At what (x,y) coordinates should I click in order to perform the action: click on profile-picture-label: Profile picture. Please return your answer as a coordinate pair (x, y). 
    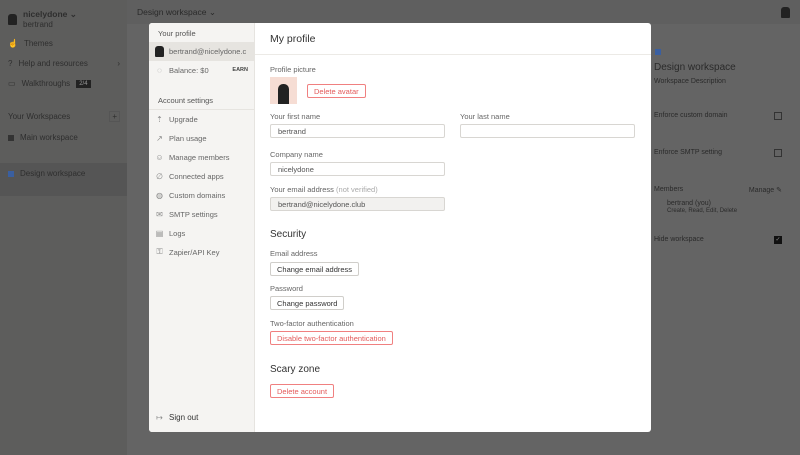
    Looking at the image, I should click on (293, 69).